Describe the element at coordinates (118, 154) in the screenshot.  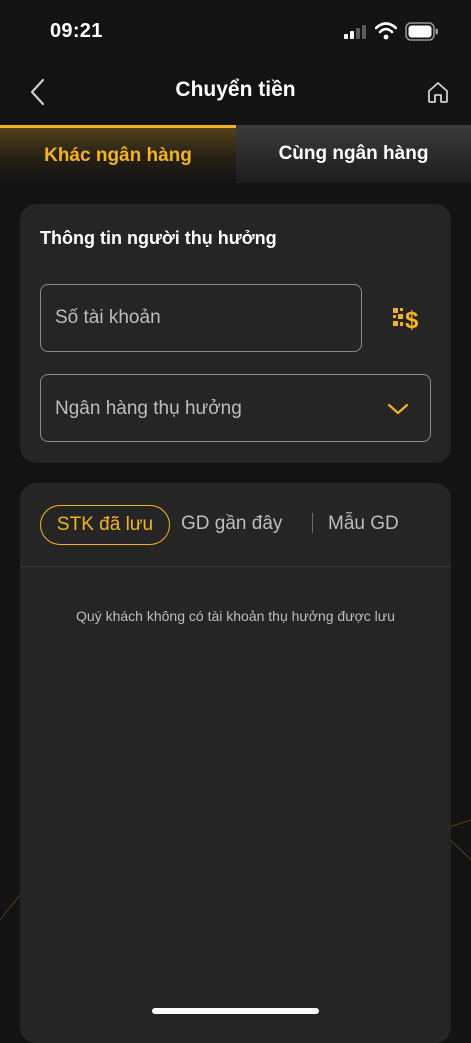
I see `tab-other-bank: Khác ngân hàng` at that location.